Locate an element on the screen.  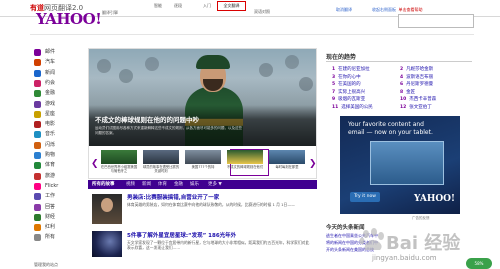
trending-rank: 8 is located at coordinates (402, 92).